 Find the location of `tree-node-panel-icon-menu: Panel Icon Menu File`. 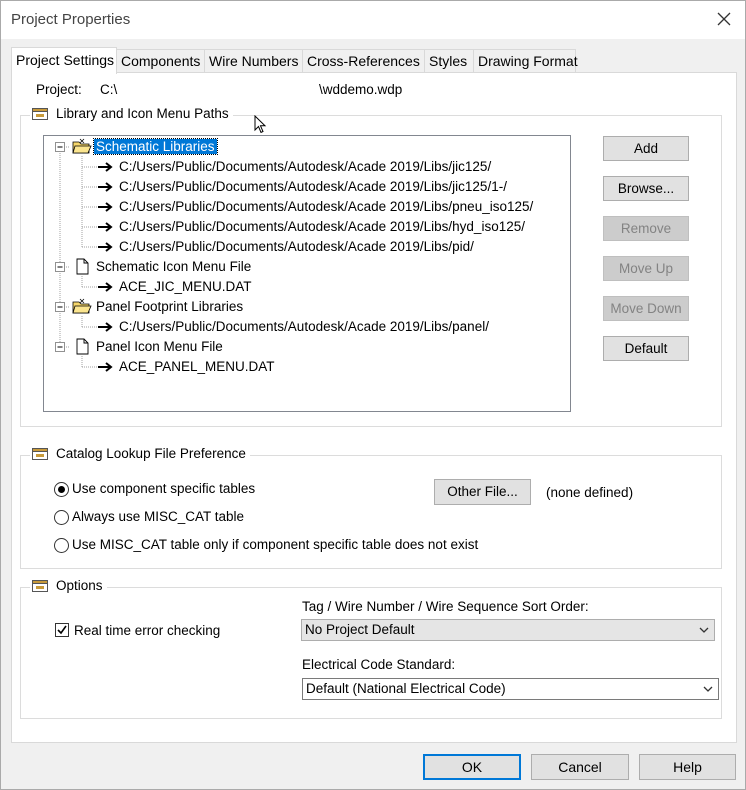

tree-node-panel-icon-menu: Panel Icon Menu File is located at coordinates (159, 347).